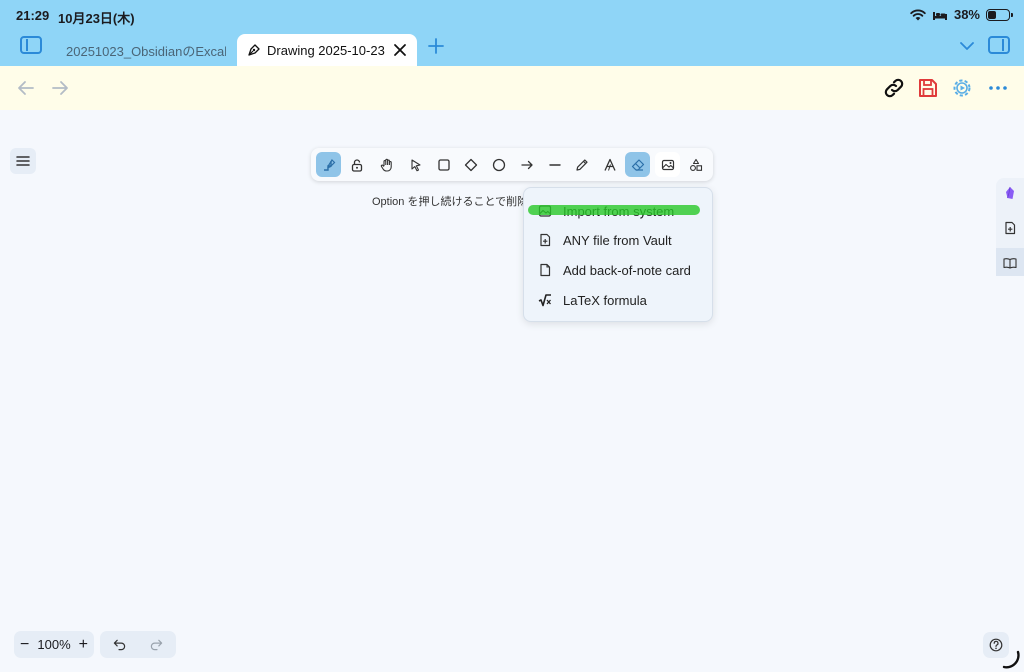 The image size is (1024, 672). I want to click on image-icon, so click(667, 164).